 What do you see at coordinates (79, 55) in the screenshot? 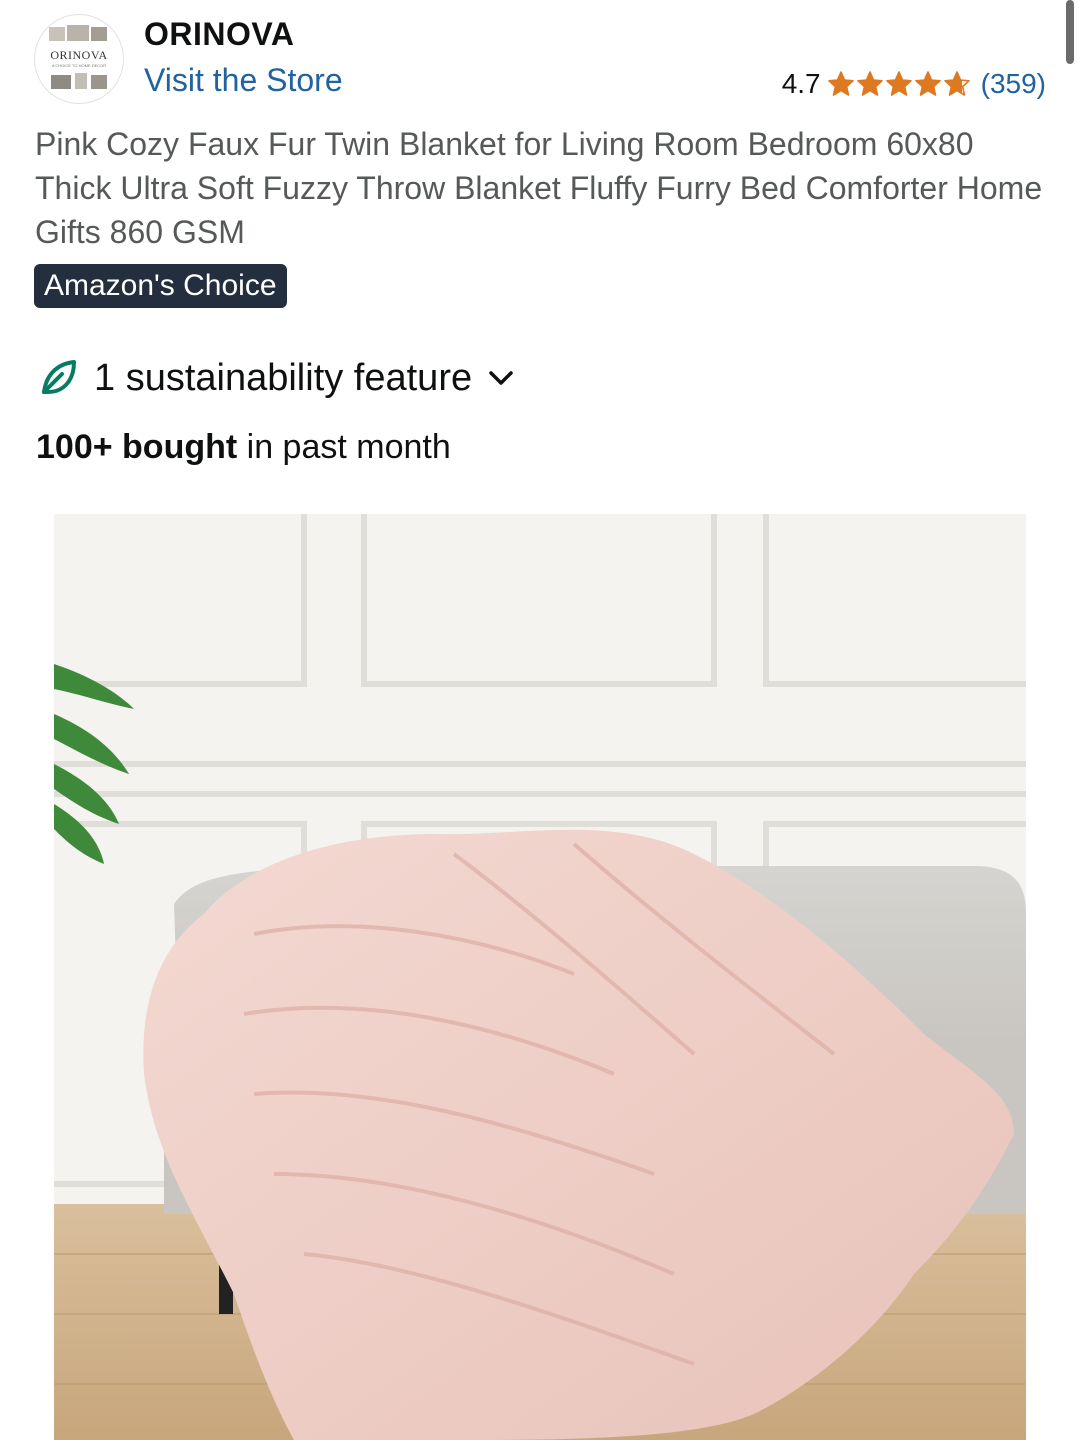
I see `logo-wordmark: ORINOVA` at bounding box center [79, 55].